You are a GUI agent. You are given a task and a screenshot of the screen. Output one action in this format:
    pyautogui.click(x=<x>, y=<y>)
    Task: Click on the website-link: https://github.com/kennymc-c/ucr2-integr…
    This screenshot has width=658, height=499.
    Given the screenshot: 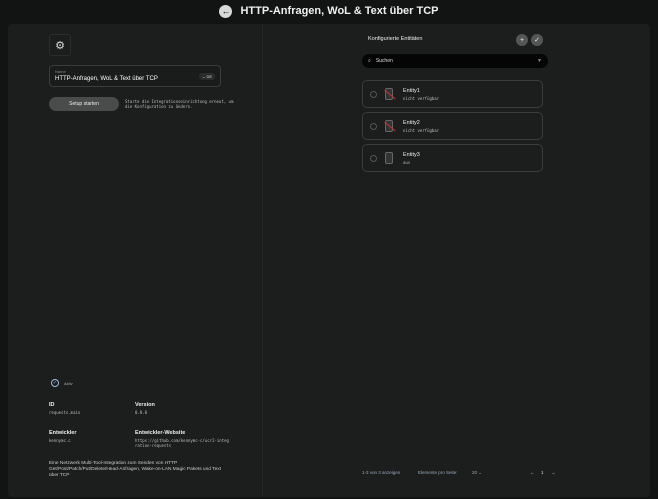 What is the action you would take?
    pyautogui.click(x=182, y=443)
    